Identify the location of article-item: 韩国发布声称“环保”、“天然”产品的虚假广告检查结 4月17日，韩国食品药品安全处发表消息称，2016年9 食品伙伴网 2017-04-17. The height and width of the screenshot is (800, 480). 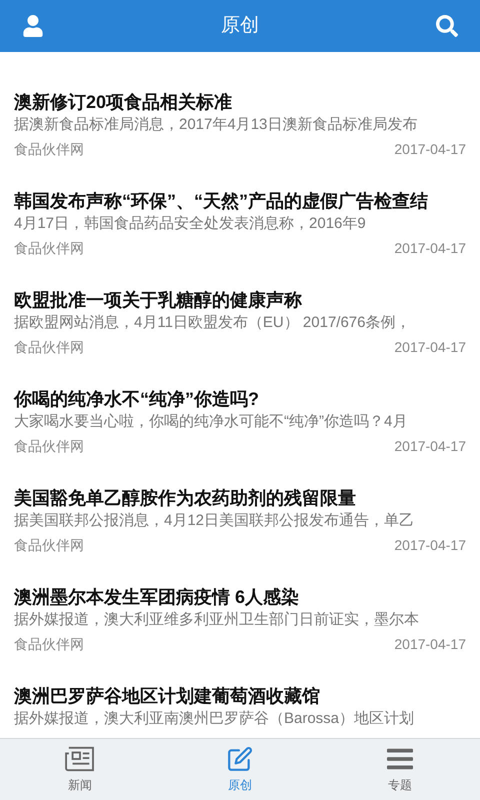
(240, 238).